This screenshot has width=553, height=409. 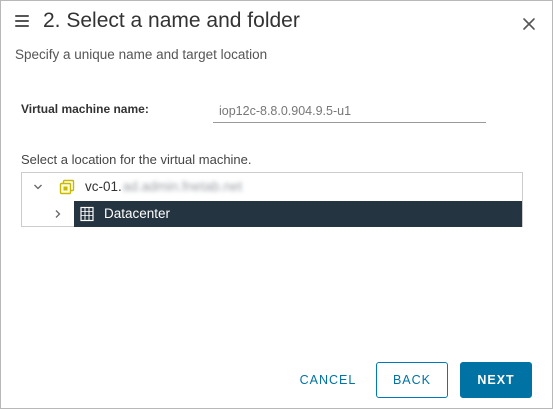 What do you see at coordinates (529, 24) in the screenshot?
I see `close-icon` at bounding box center [529, 24].